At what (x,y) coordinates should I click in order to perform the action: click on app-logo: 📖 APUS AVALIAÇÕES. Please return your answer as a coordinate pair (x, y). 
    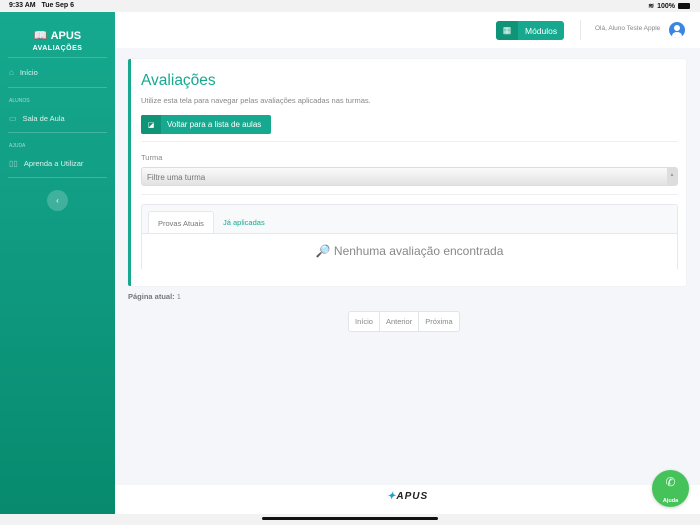
    Looking at the image, I should click on (57, 34).